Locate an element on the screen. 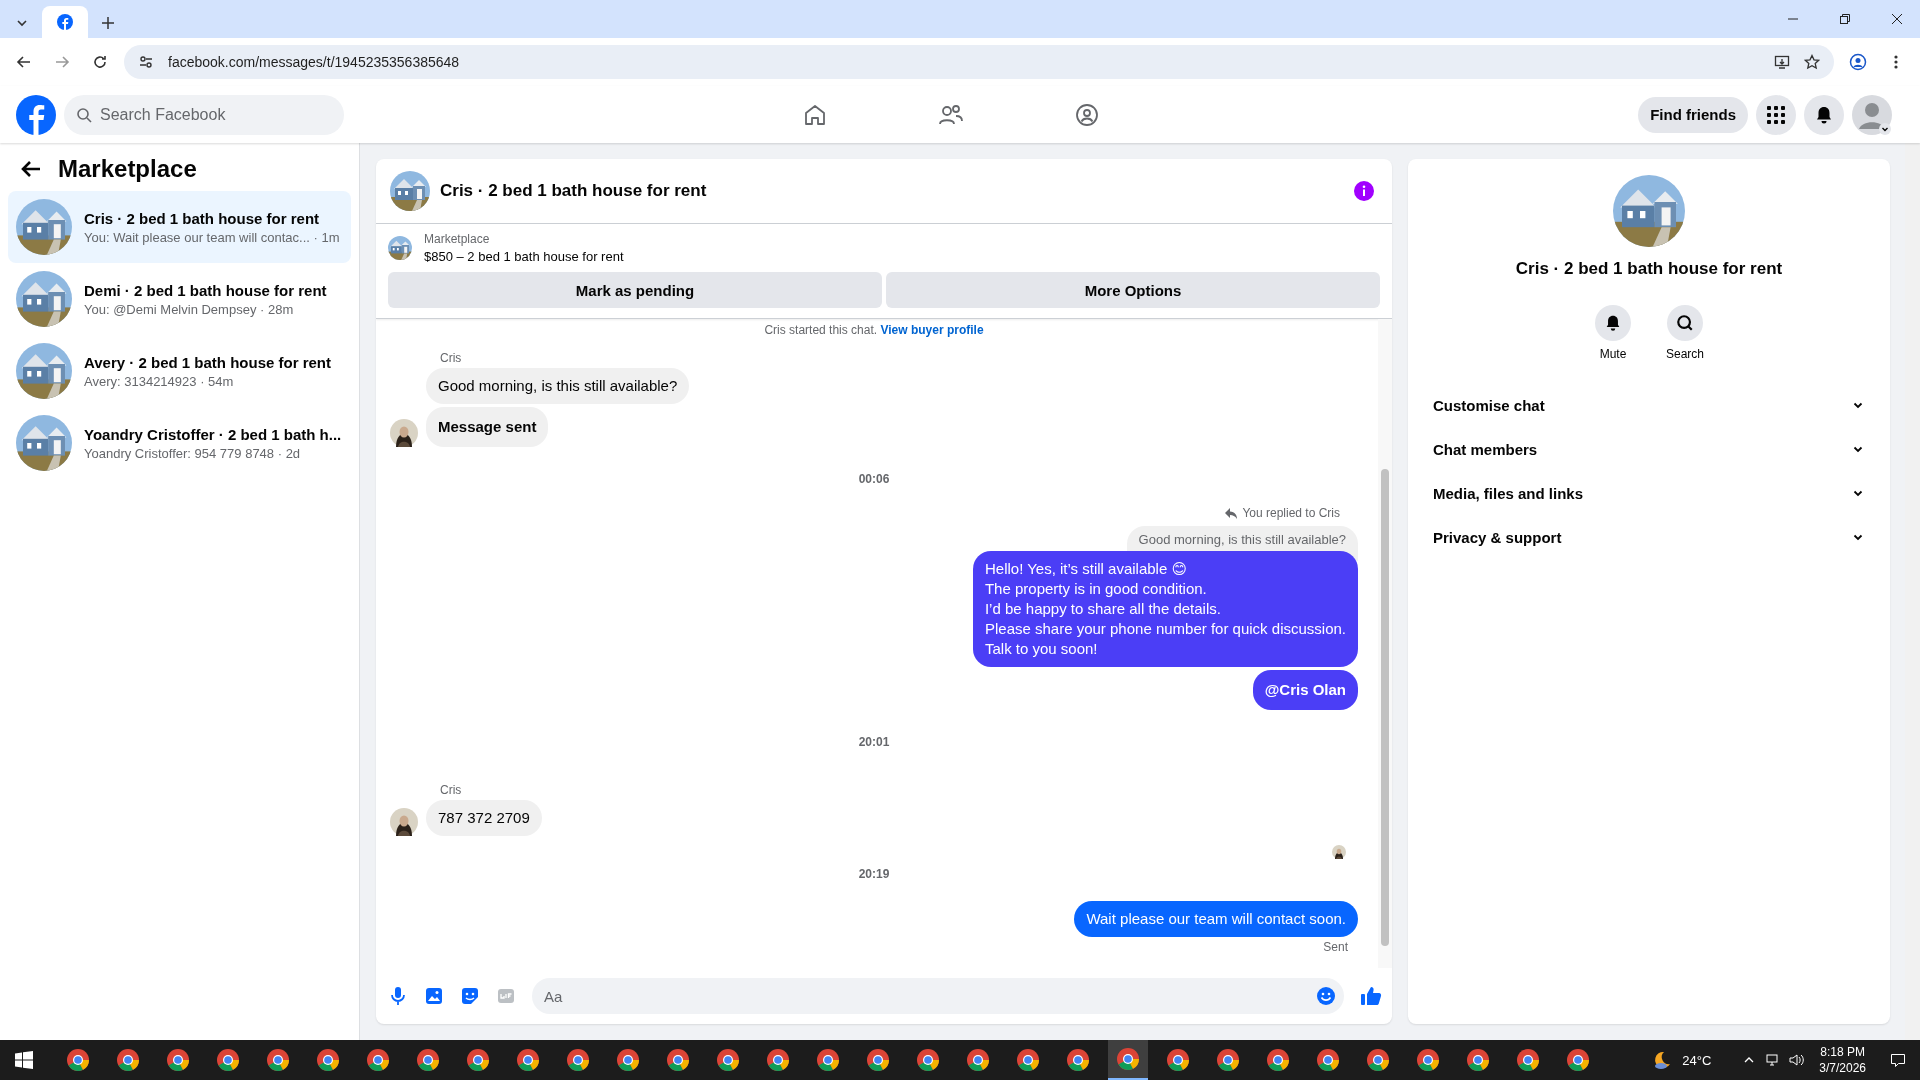  clock-time: 8:18 PM is located at coordinates (1842, 1052).